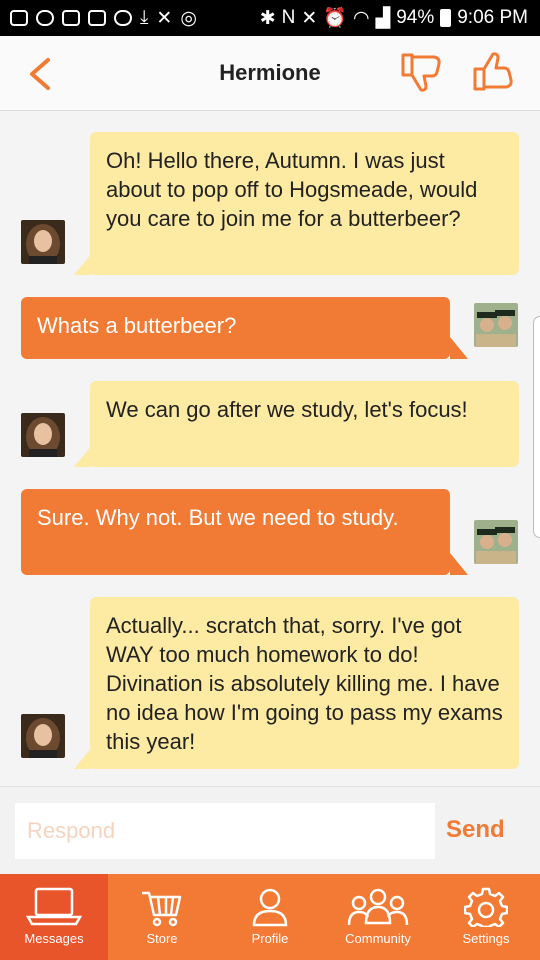  I want to click on message-bubble-received: We can go after we study, let's focus!, so click(304, 424).